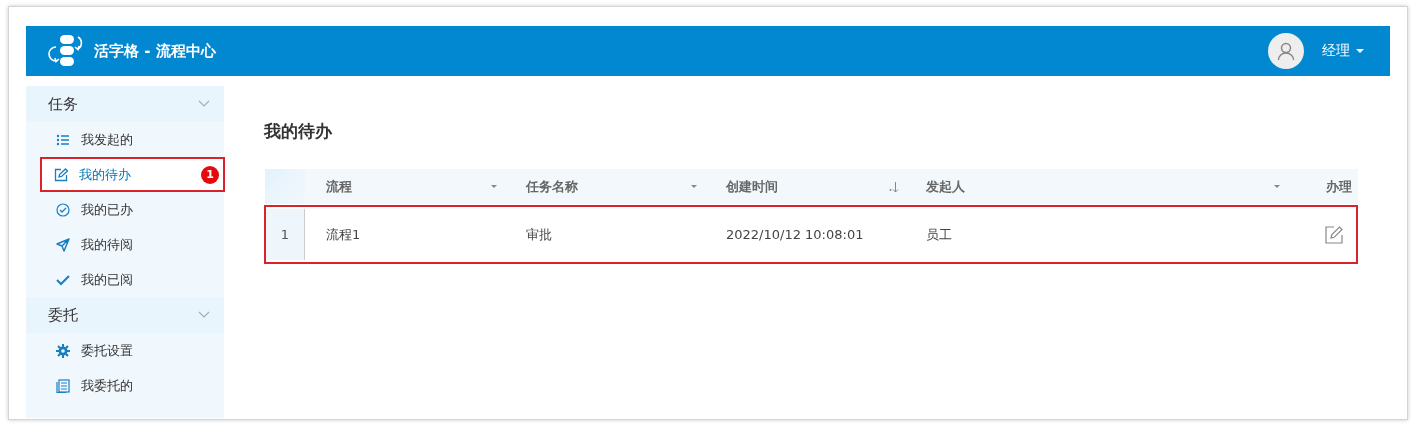  I want to click on count-badge: 1, so click(210, 174).